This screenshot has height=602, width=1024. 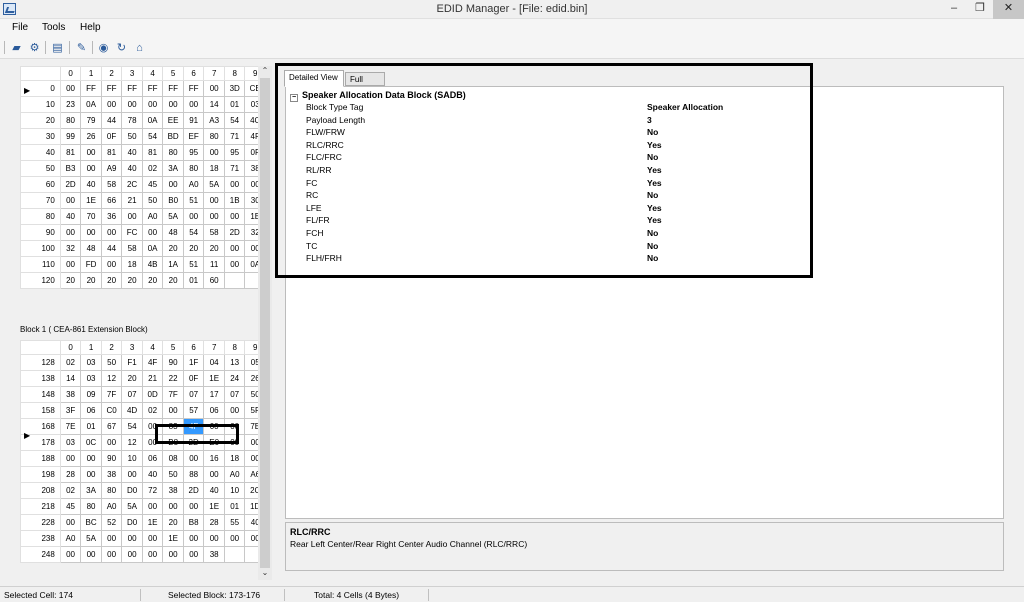 What do you see at coordinates (20, 27) in the screenshot?
I see `menu-file: File` at bounding box center [20, 27].